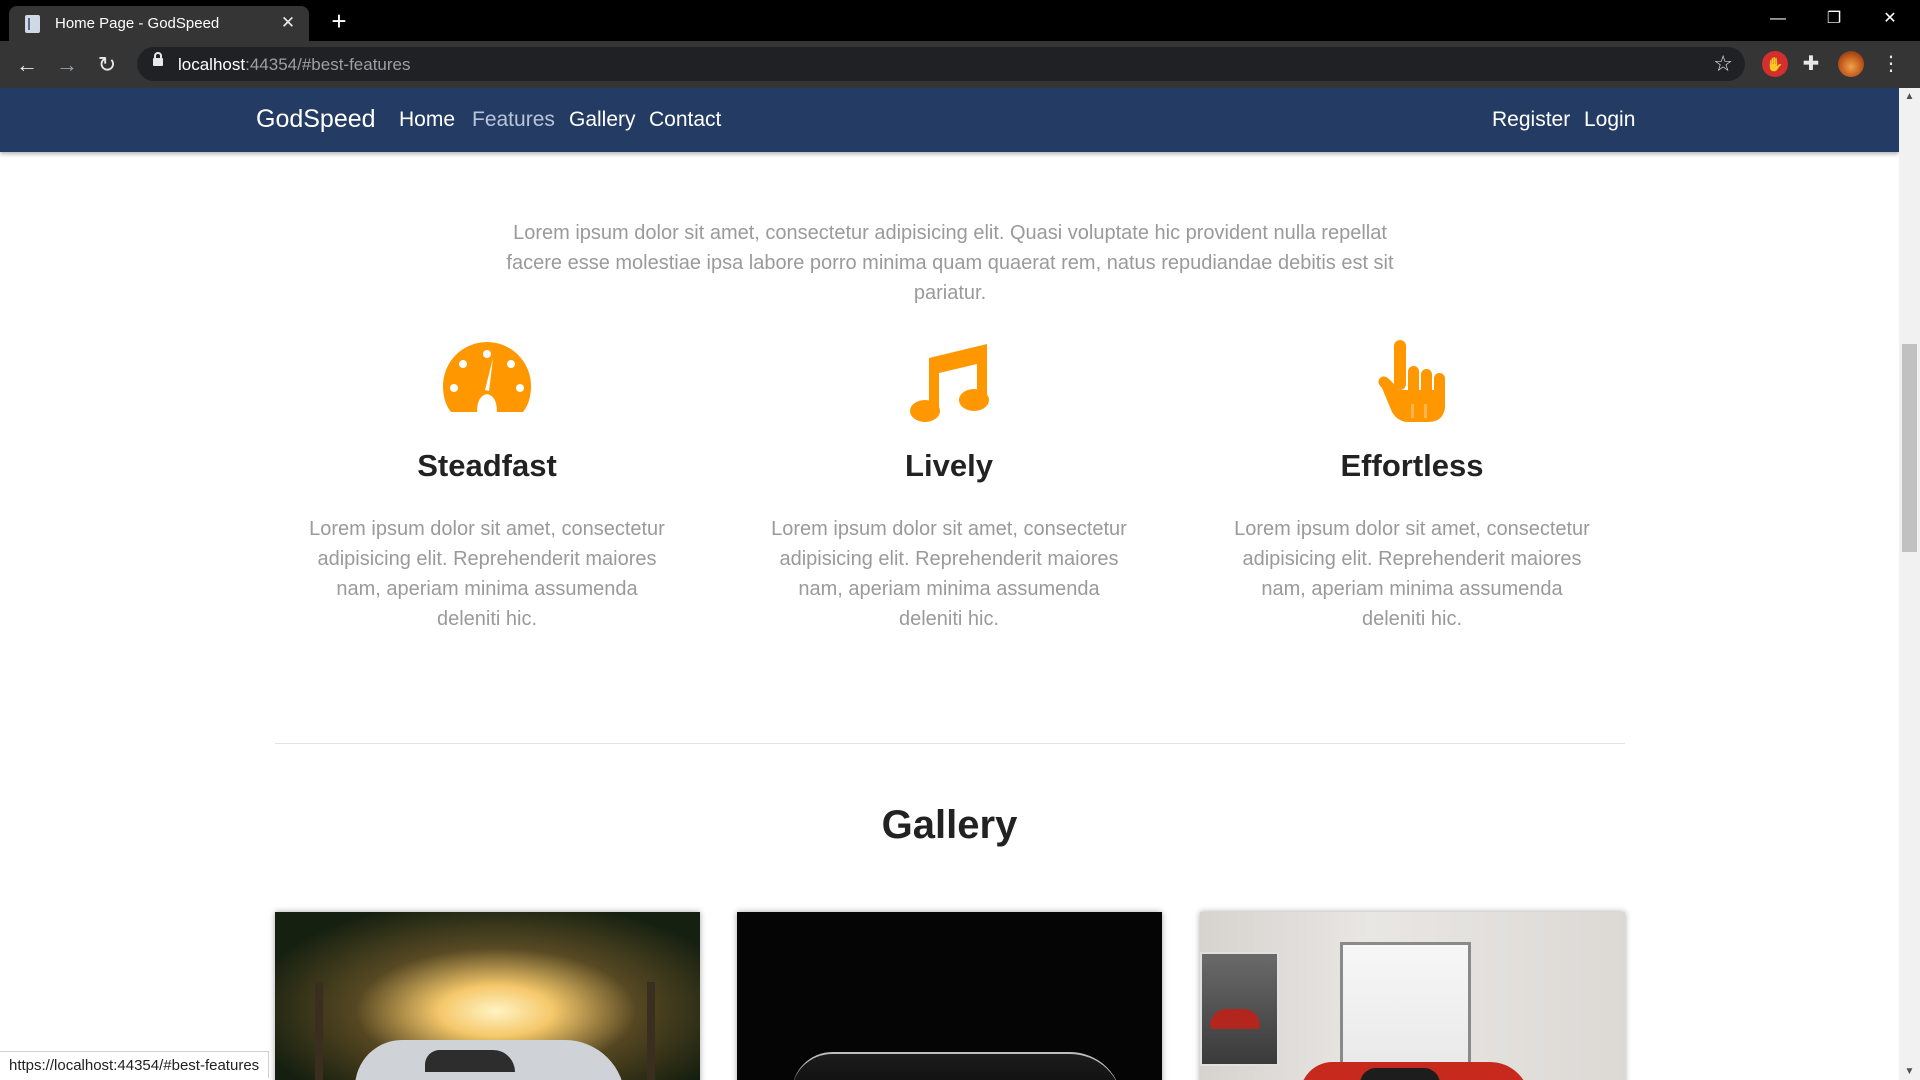 This screenshot has height=1080, width=1920. I want to click on photo-wall-frame, so click(1239, 1009).